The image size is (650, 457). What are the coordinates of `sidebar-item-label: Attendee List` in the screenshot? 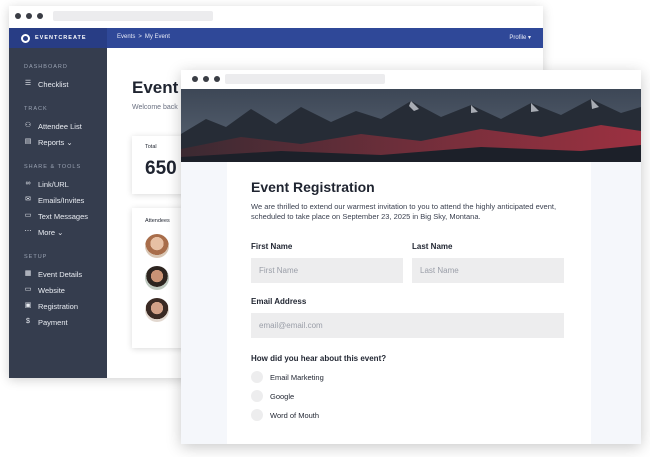 It's located at (60, 126).